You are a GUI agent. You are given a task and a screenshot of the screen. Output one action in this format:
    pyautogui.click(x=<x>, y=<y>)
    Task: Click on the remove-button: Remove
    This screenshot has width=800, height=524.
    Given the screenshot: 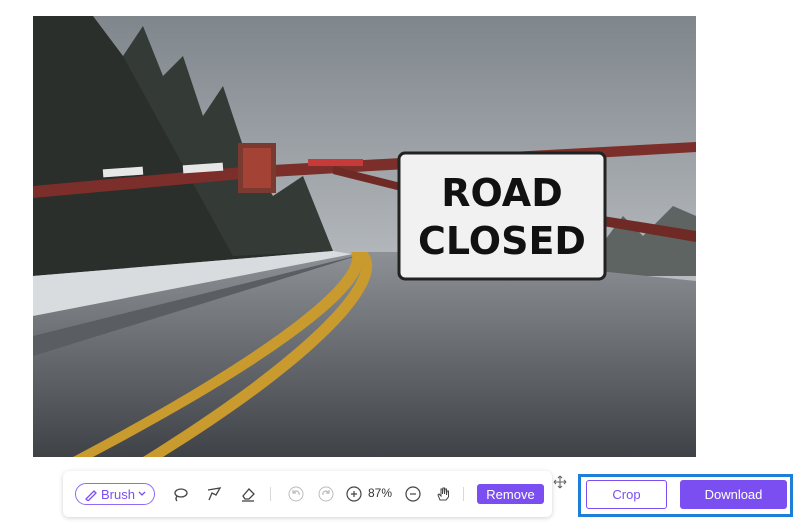 What is the action you would take?
    pyautogui.click(x=510, y=494)
    